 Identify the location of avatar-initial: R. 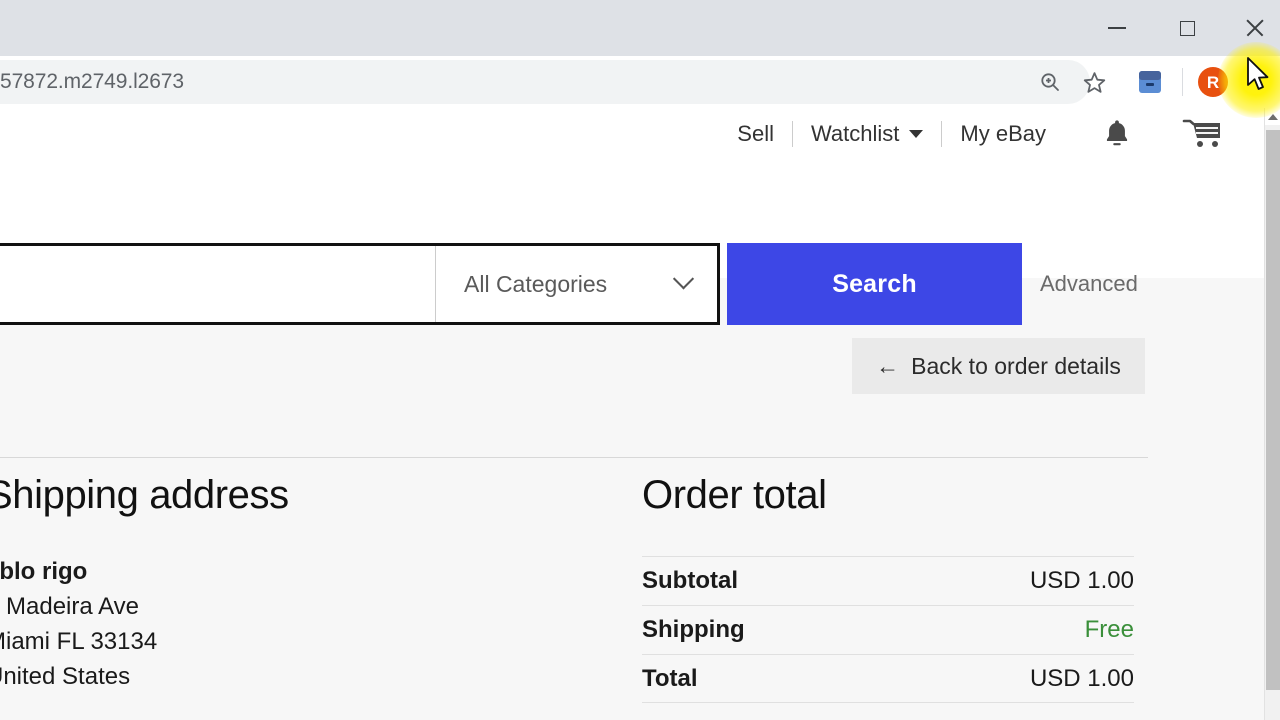
(1213, 82).